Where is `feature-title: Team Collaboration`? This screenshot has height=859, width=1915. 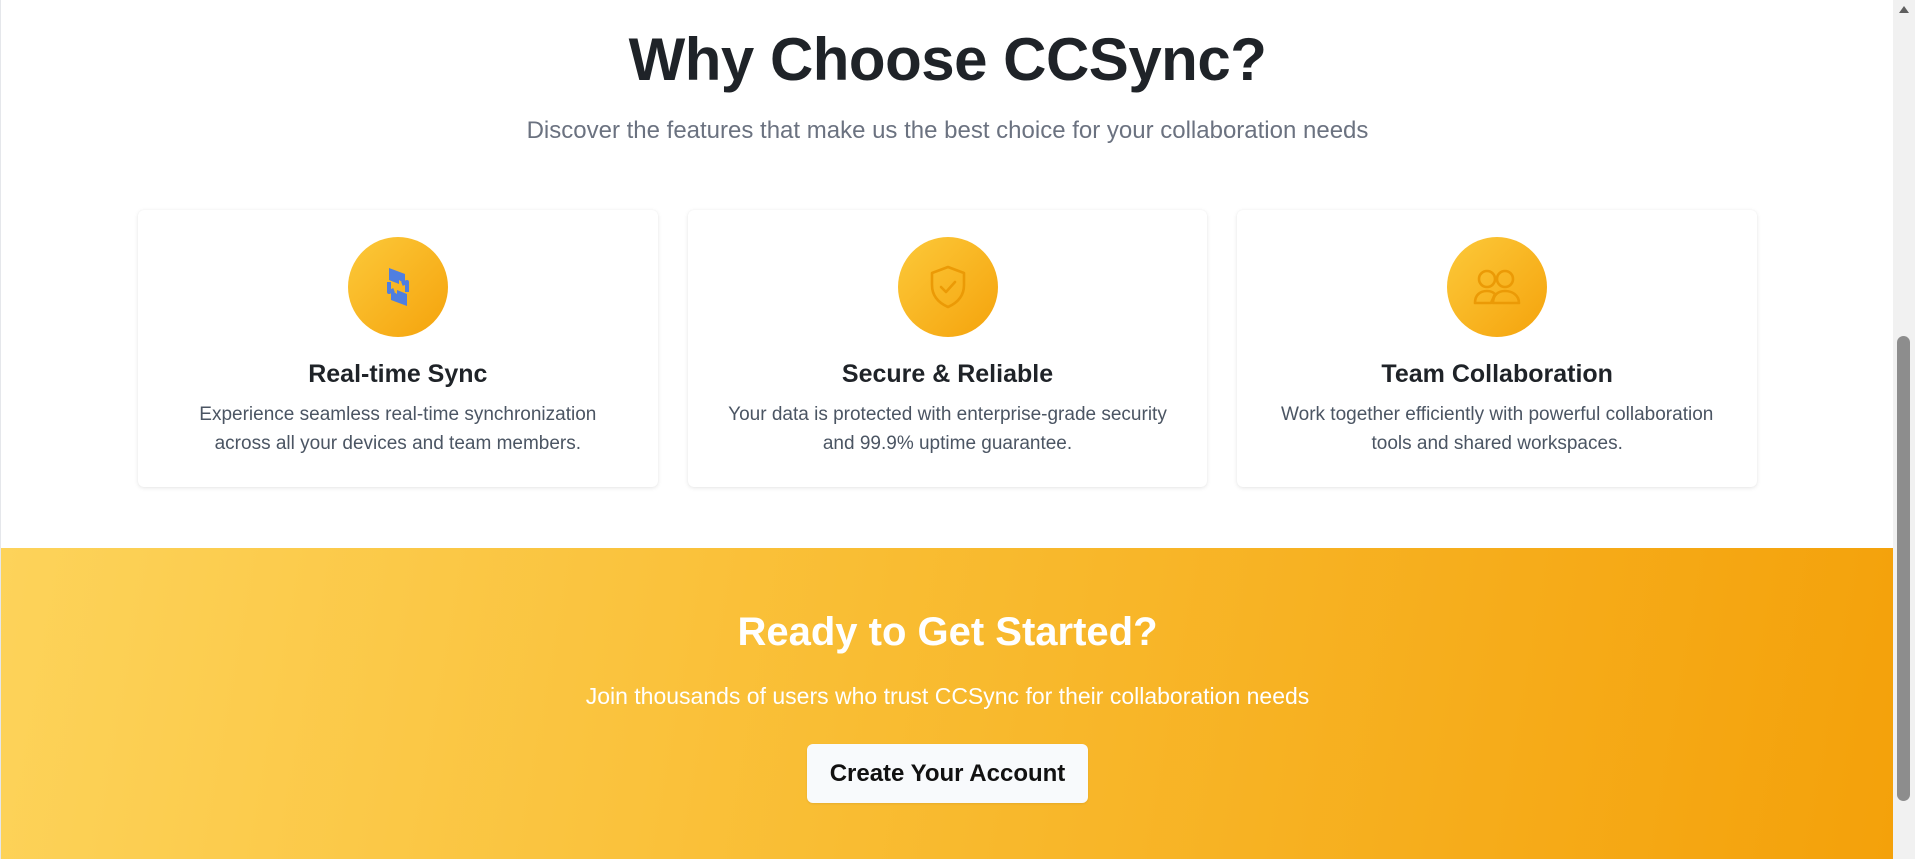
feature-title: Team Collaboration is located at coordinates (1497, 374).